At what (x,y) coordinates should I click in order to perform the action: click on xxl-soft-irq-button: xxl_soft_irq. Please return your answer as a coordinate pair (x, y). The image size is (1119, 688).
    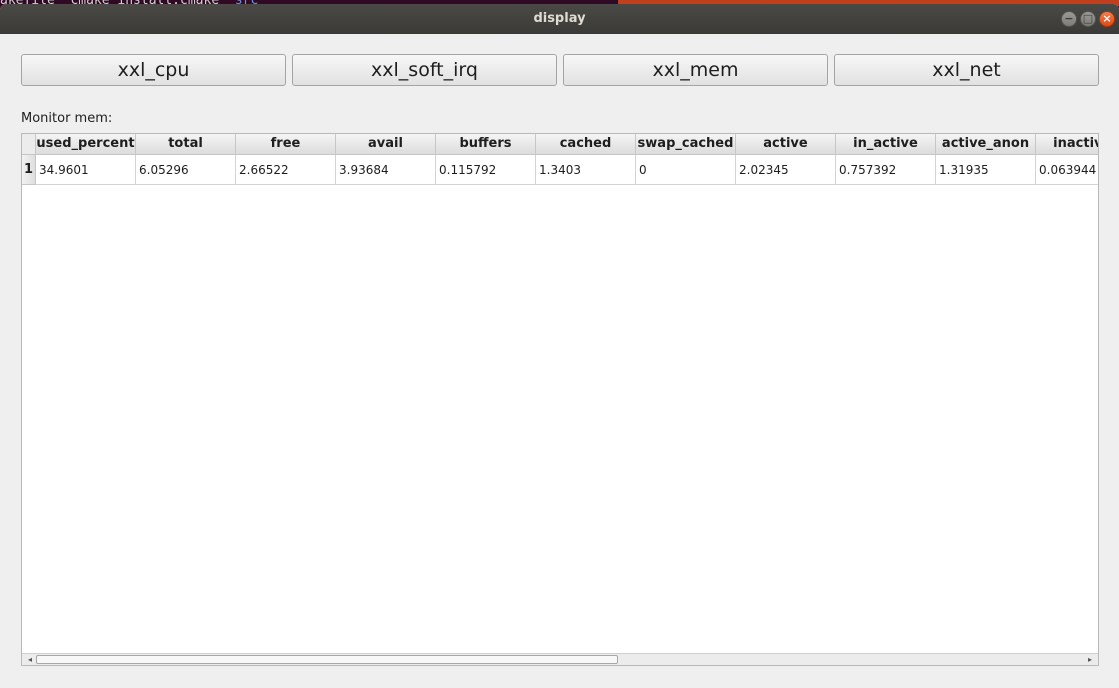
    Looking at the image, I should click on (424, 70).